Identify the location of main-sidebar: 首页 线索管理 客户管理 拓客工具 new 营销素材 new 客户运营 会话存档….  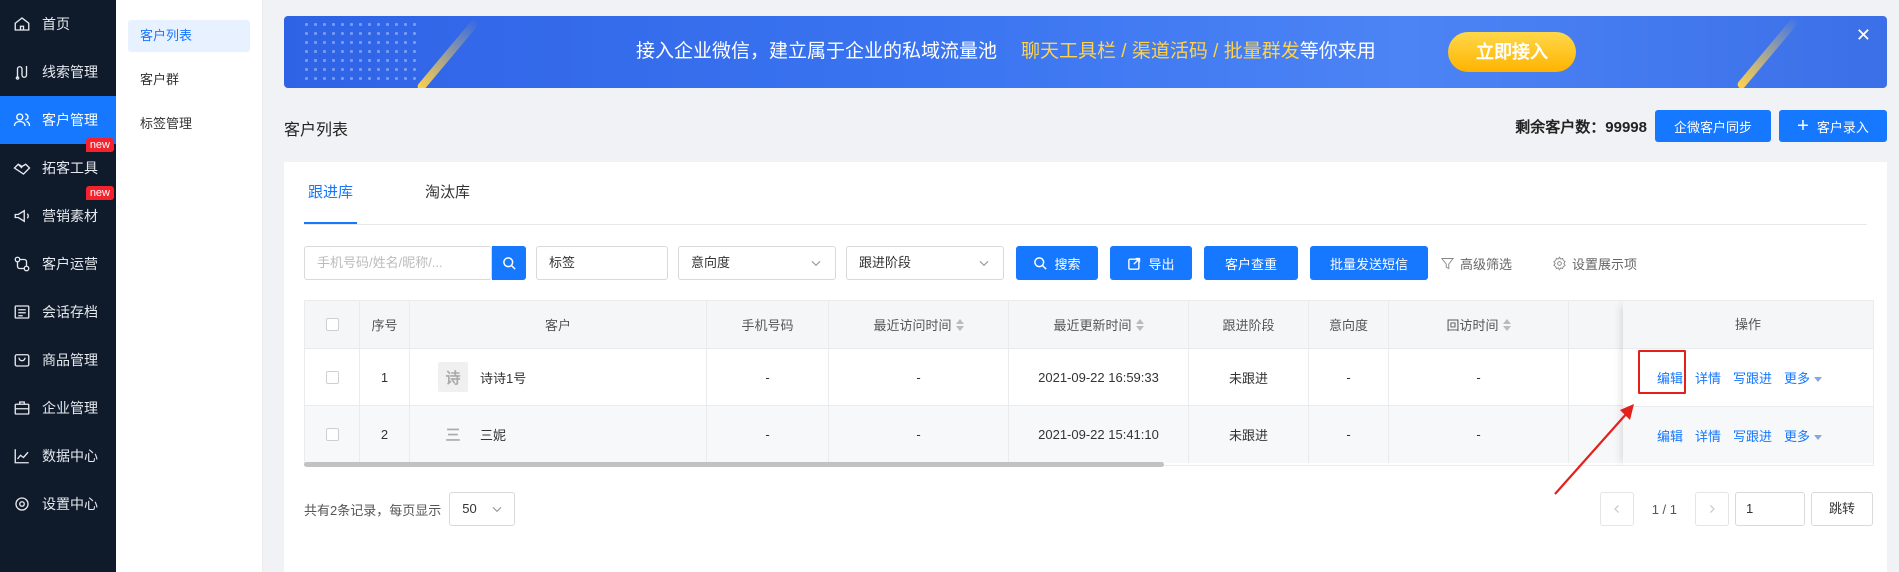
(58, 286).